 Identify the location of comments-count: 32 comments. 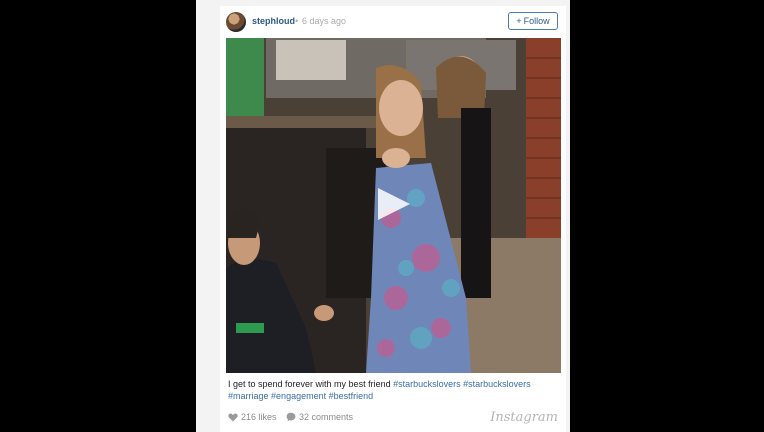
(319, 417).